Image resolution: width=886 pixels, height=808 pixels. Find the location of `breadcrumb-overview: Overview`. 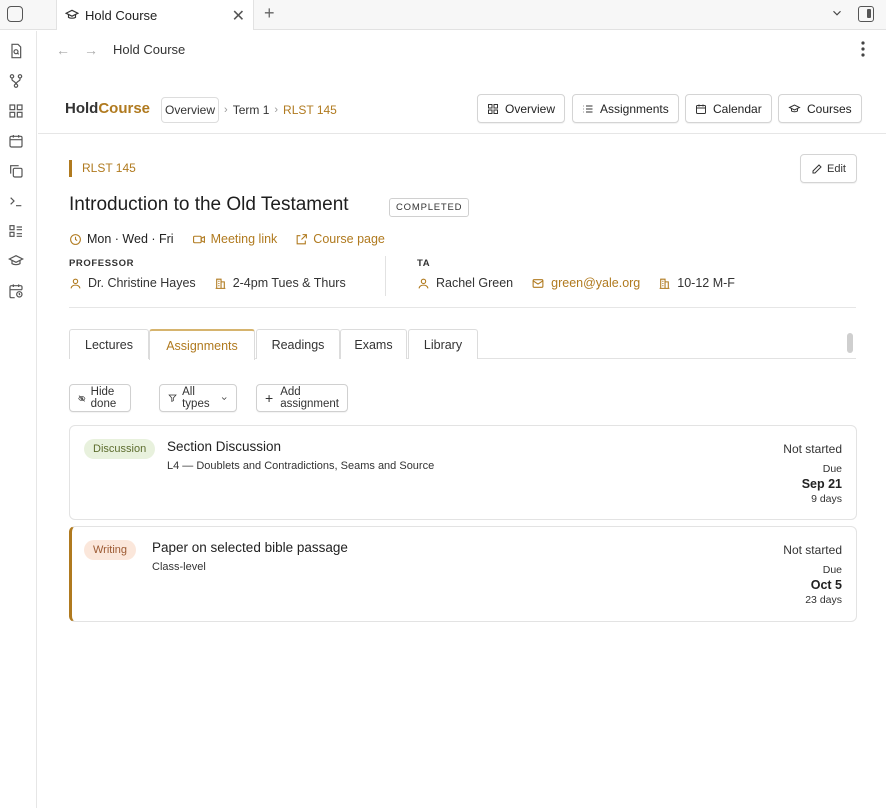

breadcrumb-overview: Overview is located at coordinates (190, 110).